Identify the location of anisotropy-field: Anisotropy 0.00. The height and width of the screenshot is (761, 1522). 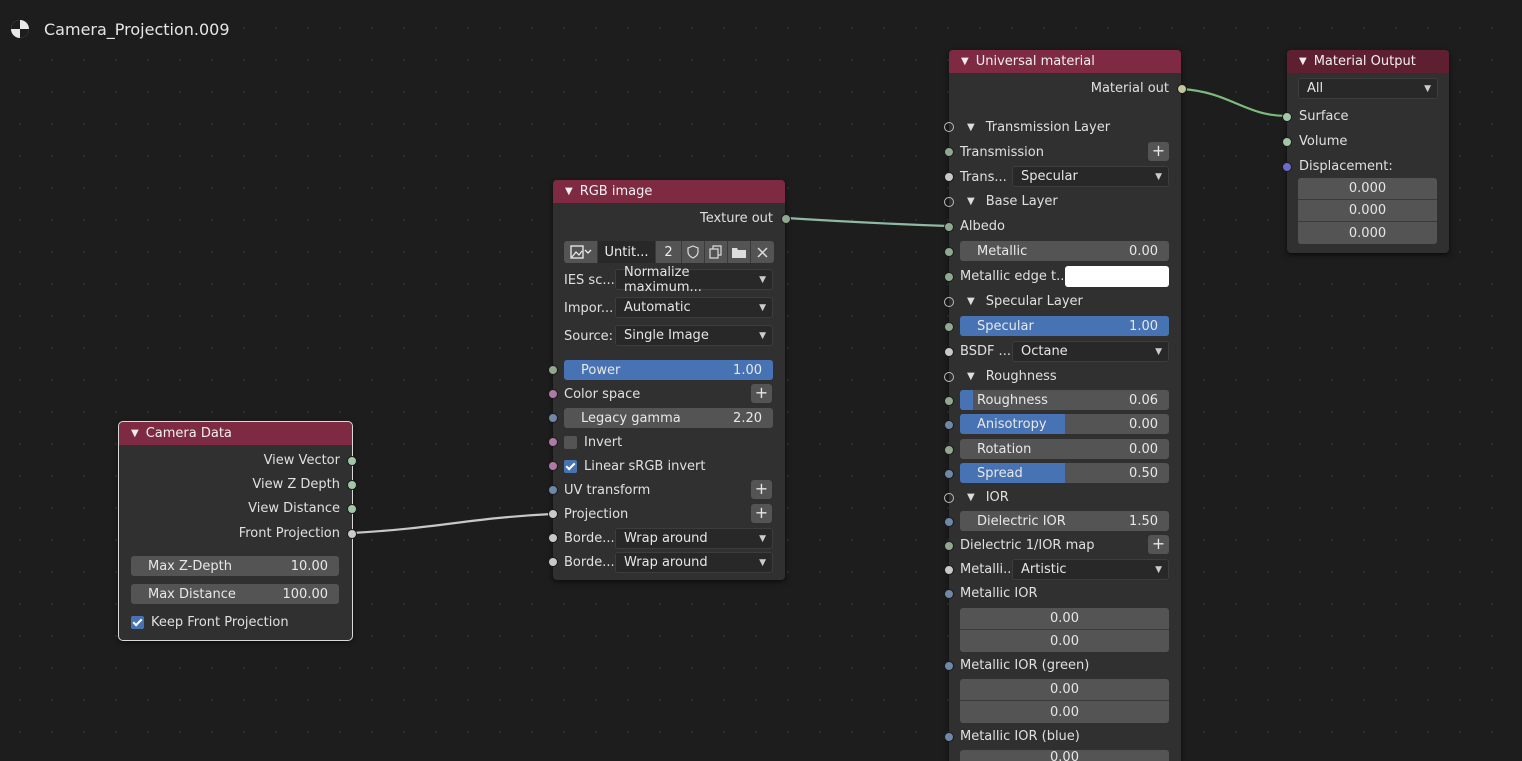
(1064, 424).